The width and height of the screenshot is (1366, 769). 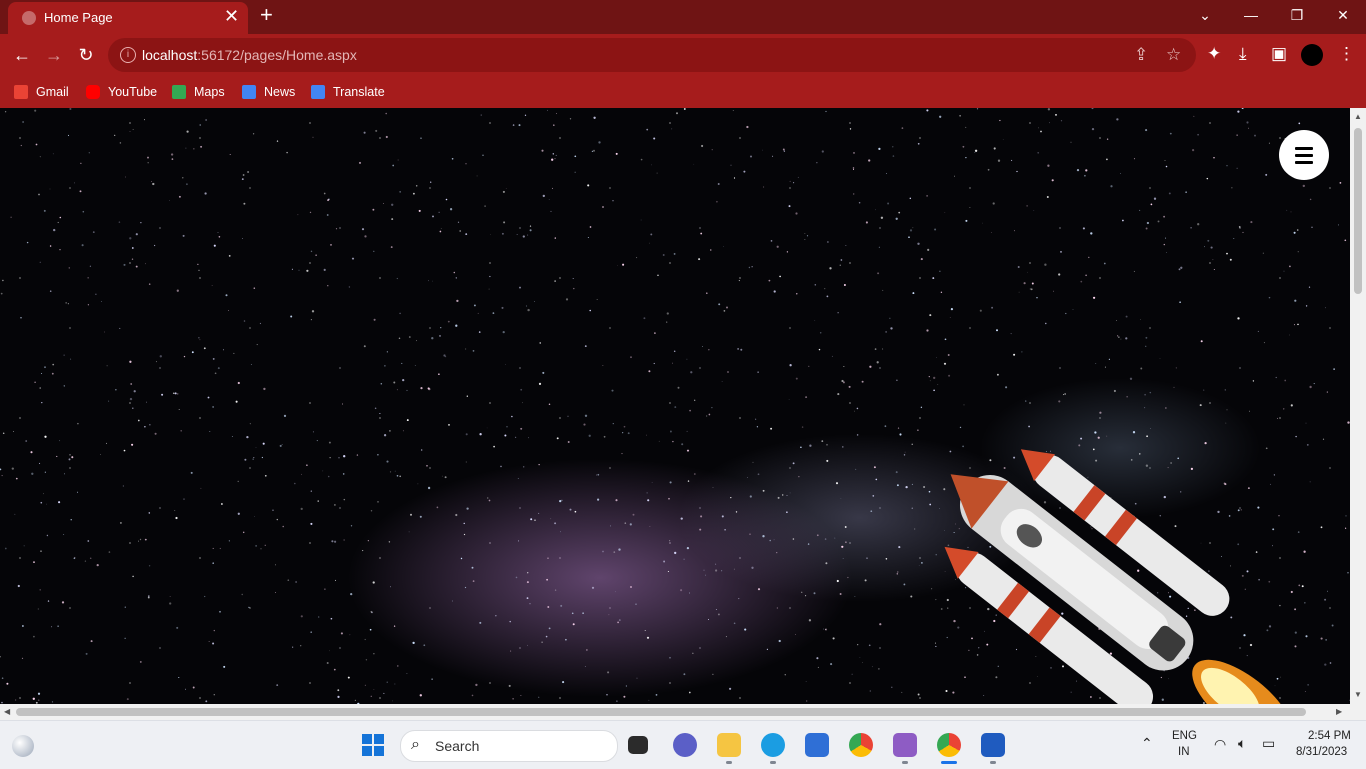 I want to click on bookmark-youtube: YouTube, so click(x=121, y=92).